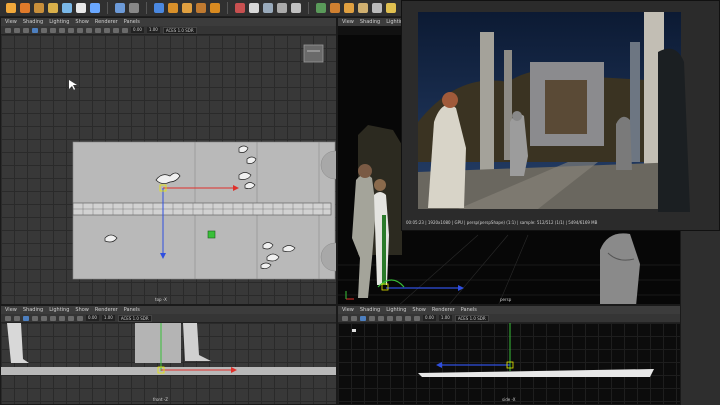  Describe the element at coordinates (240, 8) in the screenshot. I see `magnet-icon` at that location.